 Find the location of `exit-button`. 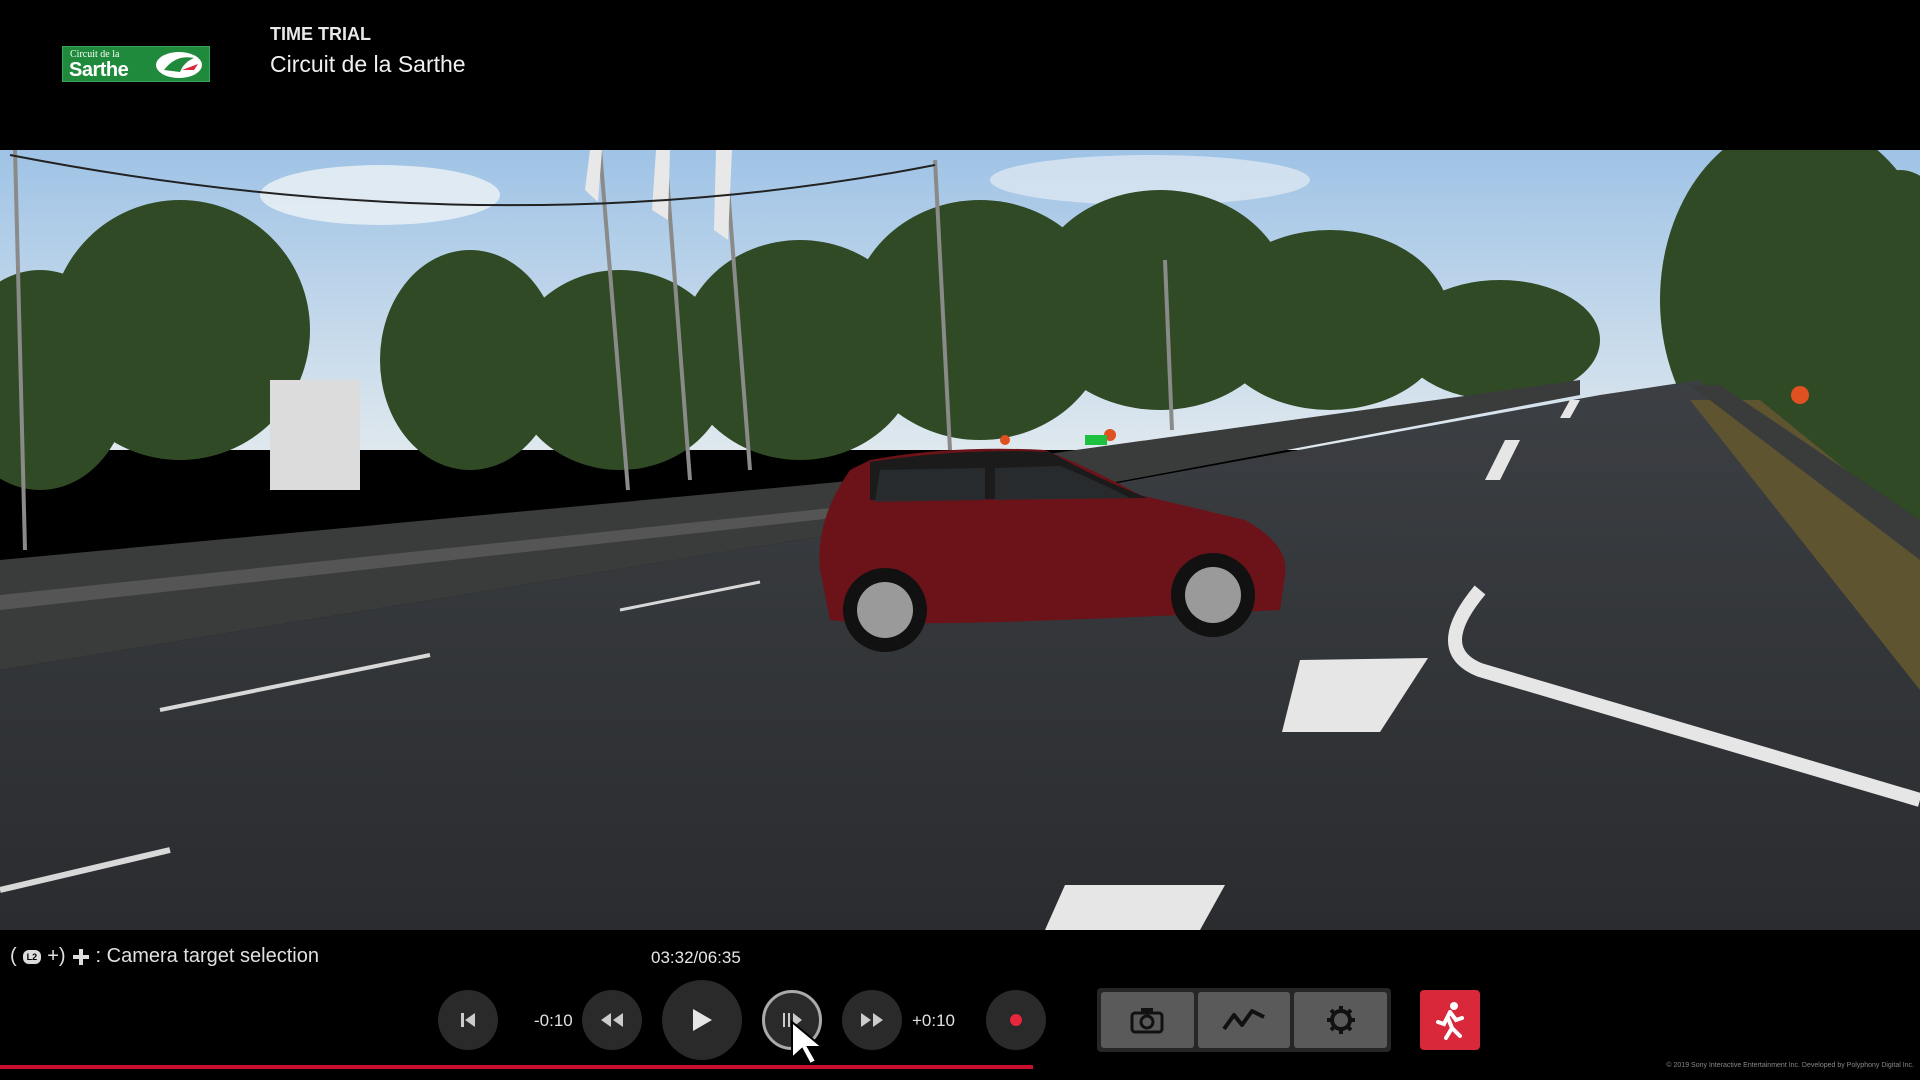

exit-button is located at coordinates (1450, 1020).